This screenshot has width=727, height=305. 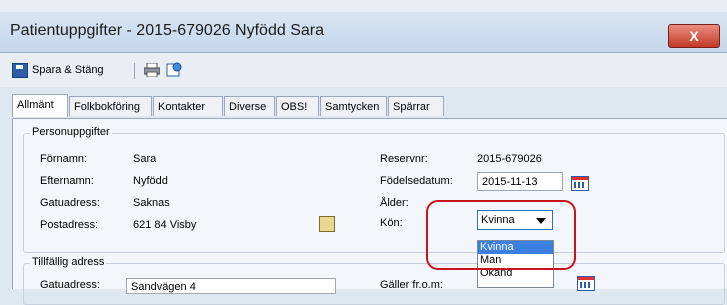 What do you see at coordinates (145, 159) in the screenshot?
I see `fornamn-value: Sara` at bounding box center [145, 159].